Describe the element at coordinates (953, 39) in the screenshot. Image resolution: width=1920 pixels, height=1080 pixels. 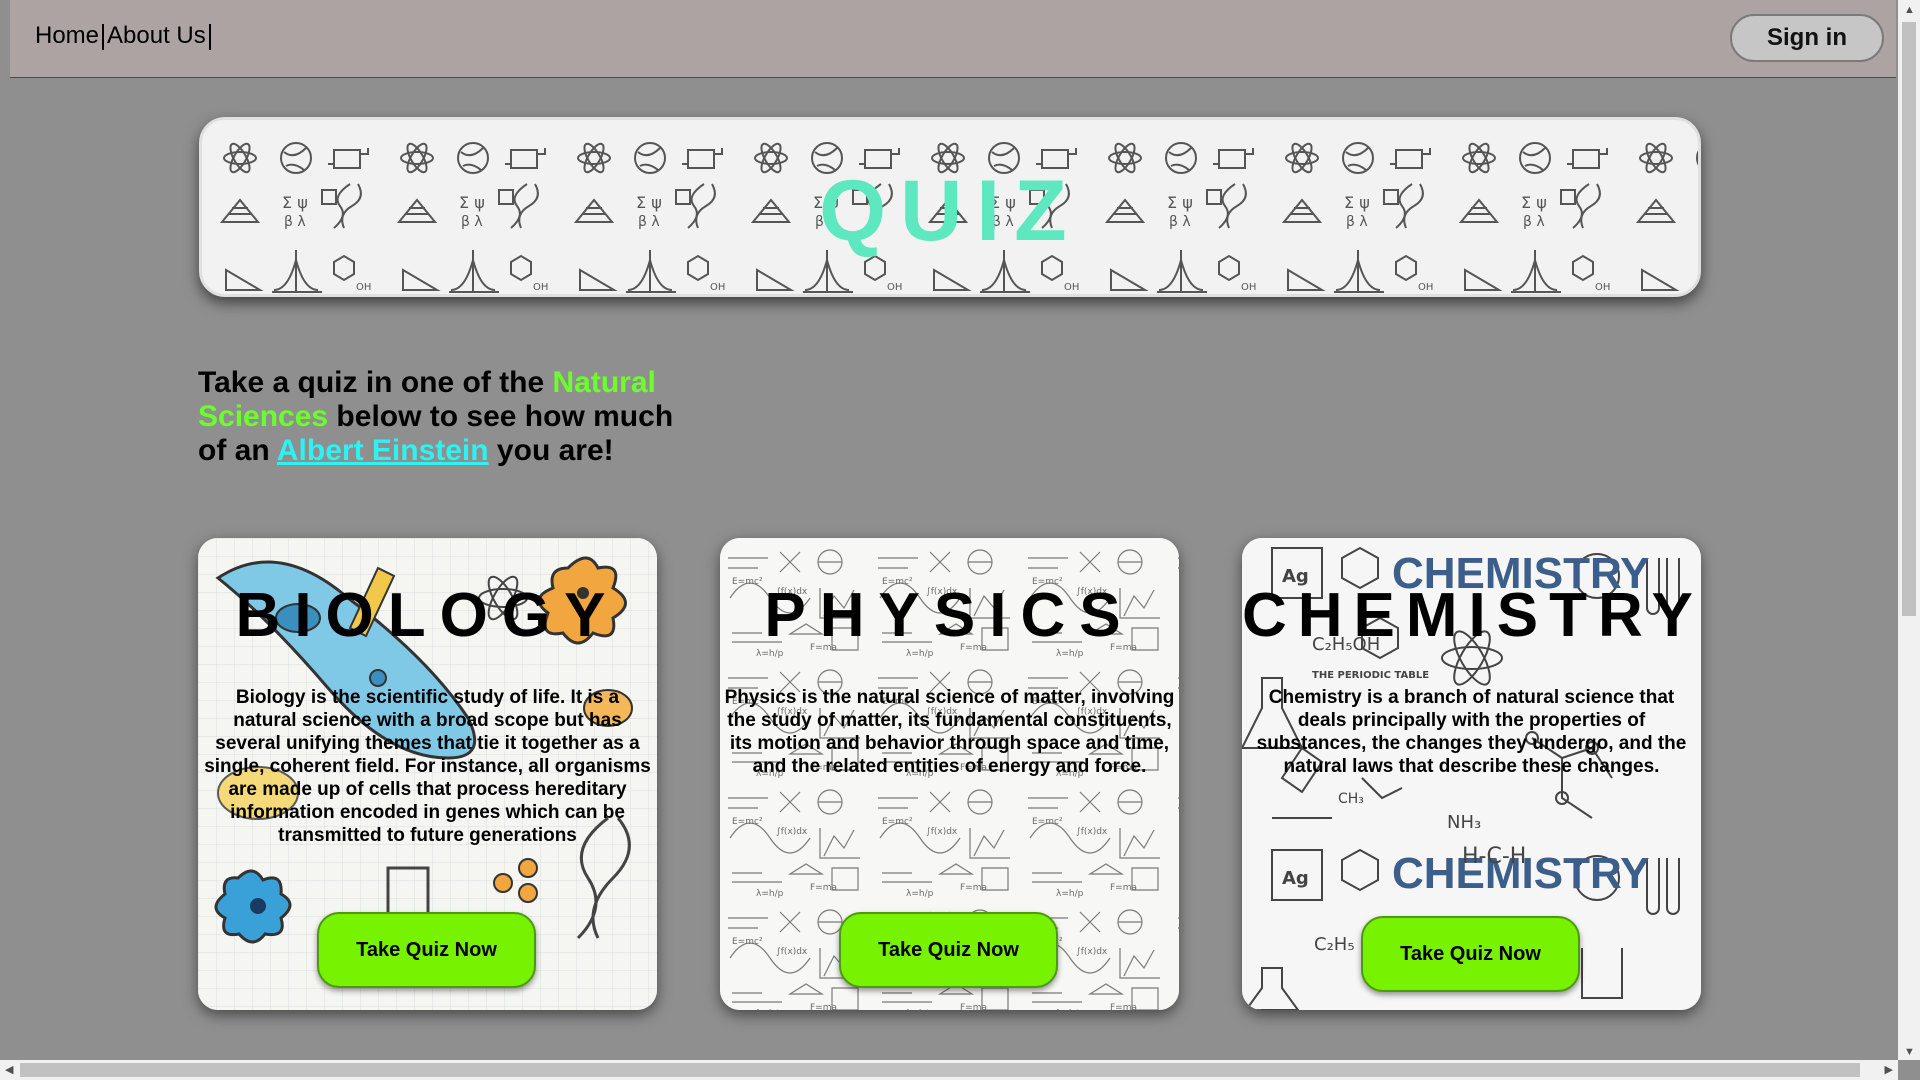
I see `navbar: Home About Us Sign in` at that location.